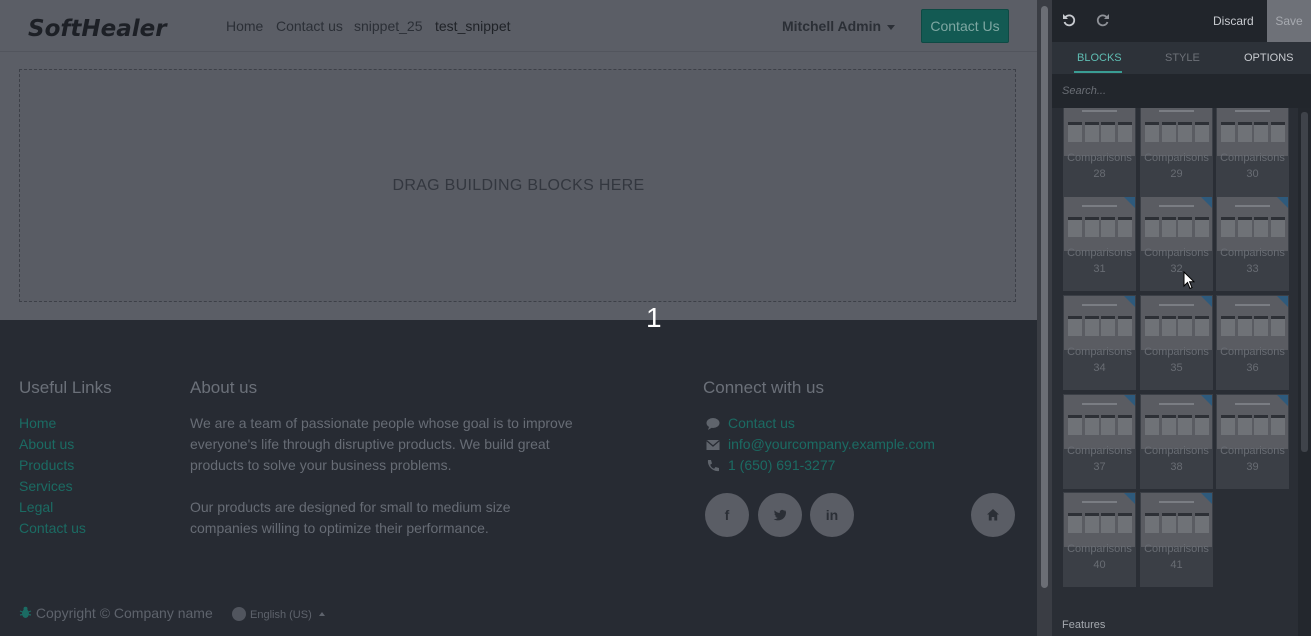 This screenshot has height=636, width=1311. What do you see at coordinates (832, 515) in the screenshot?
I see `linkedin-icon: in` at bounding box center [832, 515].